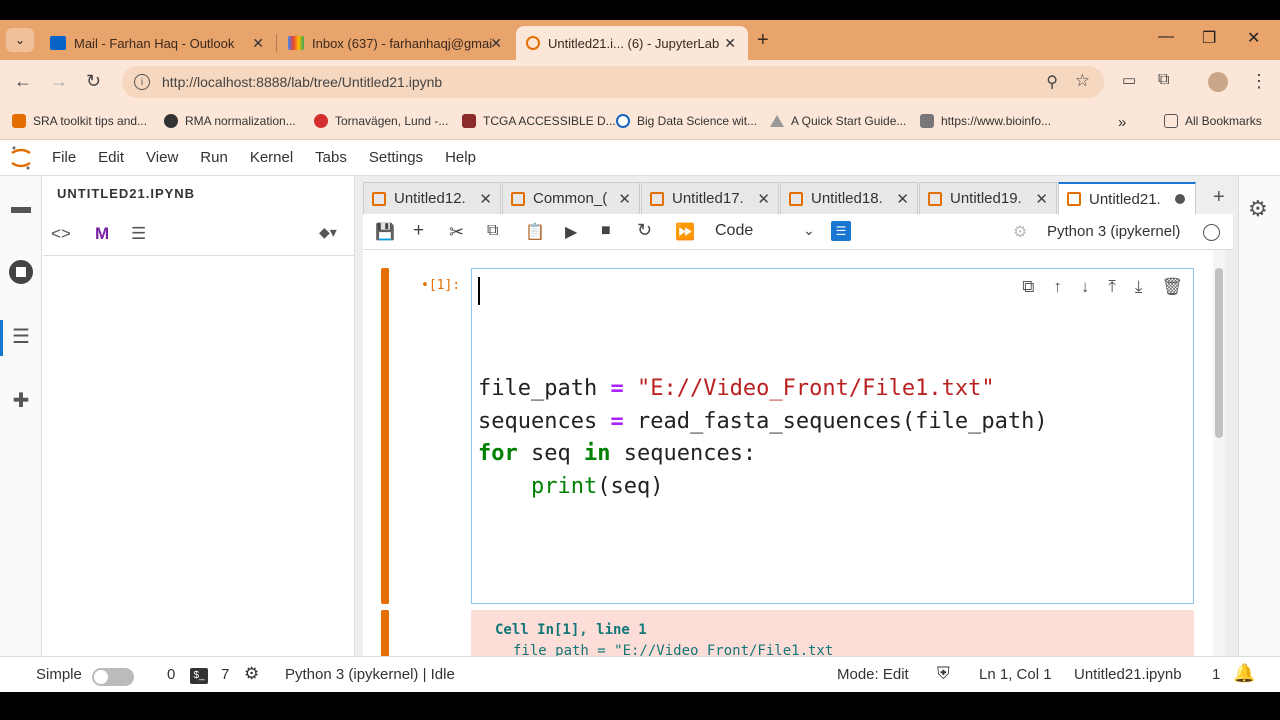 The height and width of the screenshot is (720, 1280). What do you see at coordinates (492, 231) in the screenshot?
I see `copy-icon: ⧉` at bounding box center [492, 231].